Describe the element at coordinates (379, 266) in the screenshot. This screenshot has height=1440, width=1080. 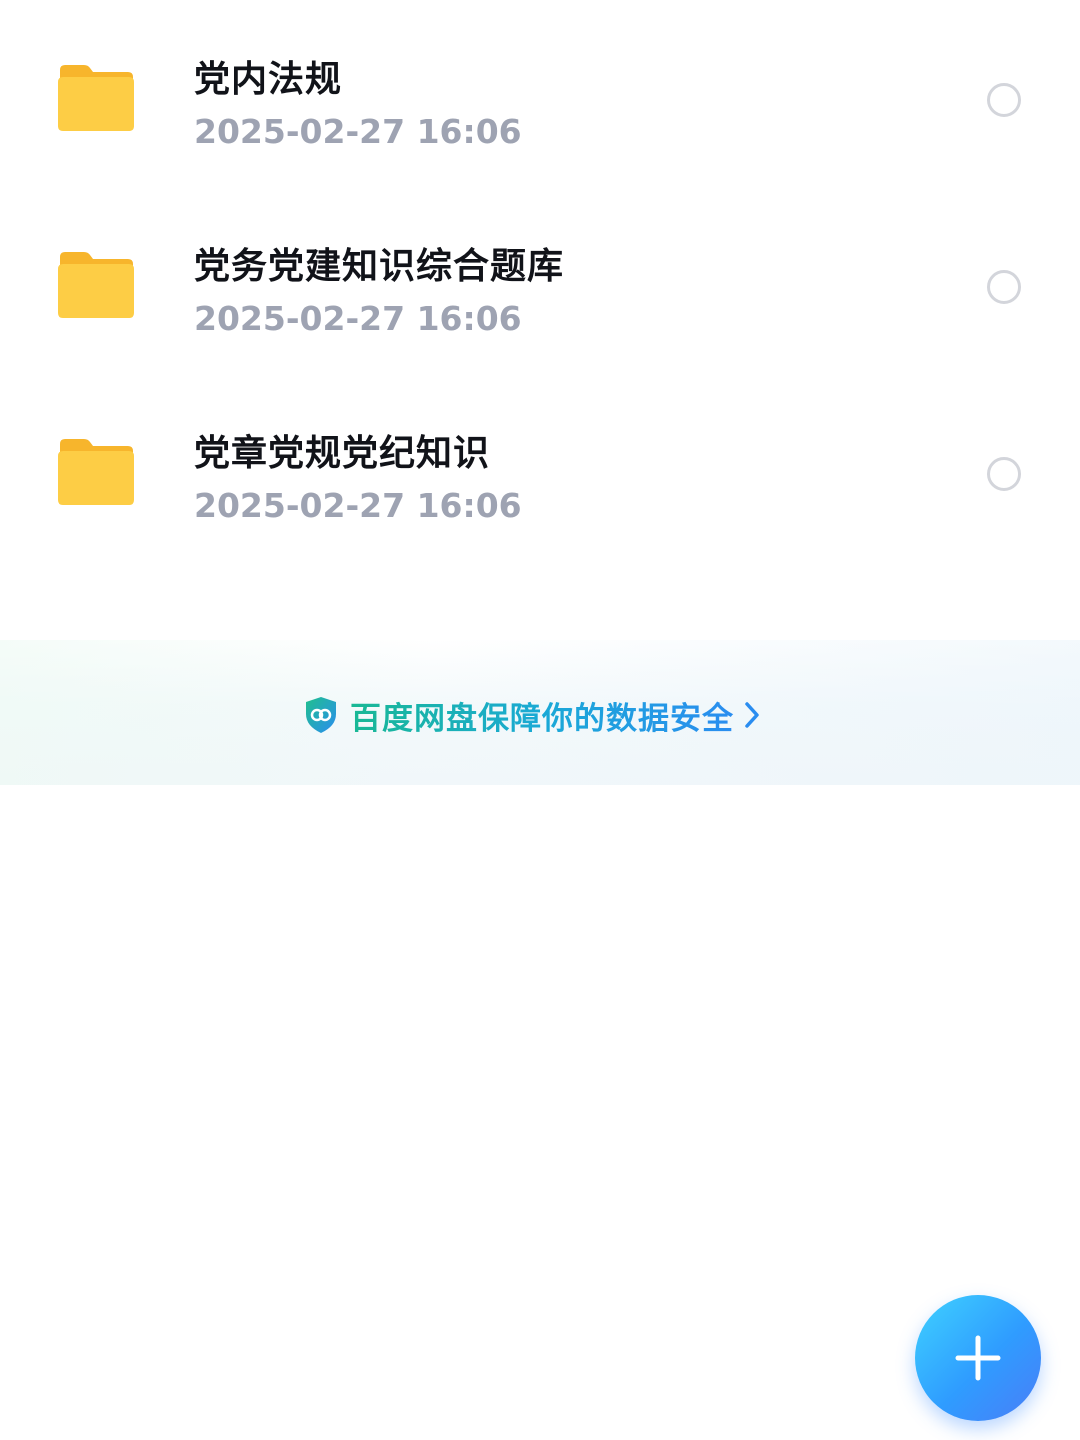
I see `file-name: 党务党建知识综合题库` at that location.